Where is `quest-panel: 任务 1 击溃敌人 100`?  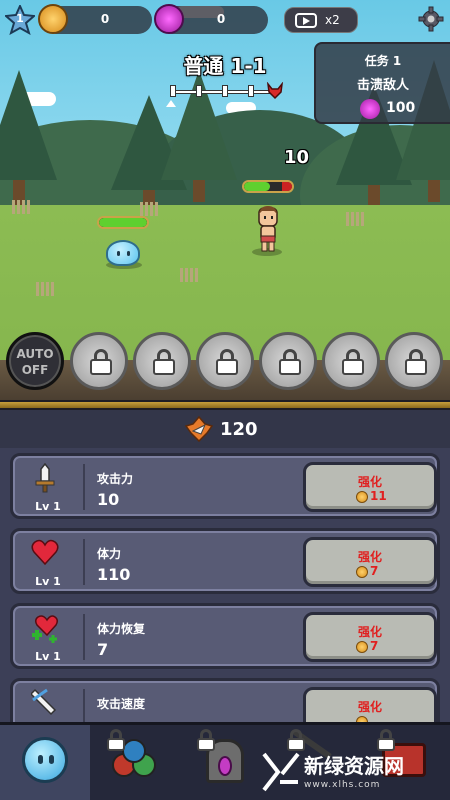
quest-panel: 任务 1 击溃敌人 100 is located at coordinates (382, 83).